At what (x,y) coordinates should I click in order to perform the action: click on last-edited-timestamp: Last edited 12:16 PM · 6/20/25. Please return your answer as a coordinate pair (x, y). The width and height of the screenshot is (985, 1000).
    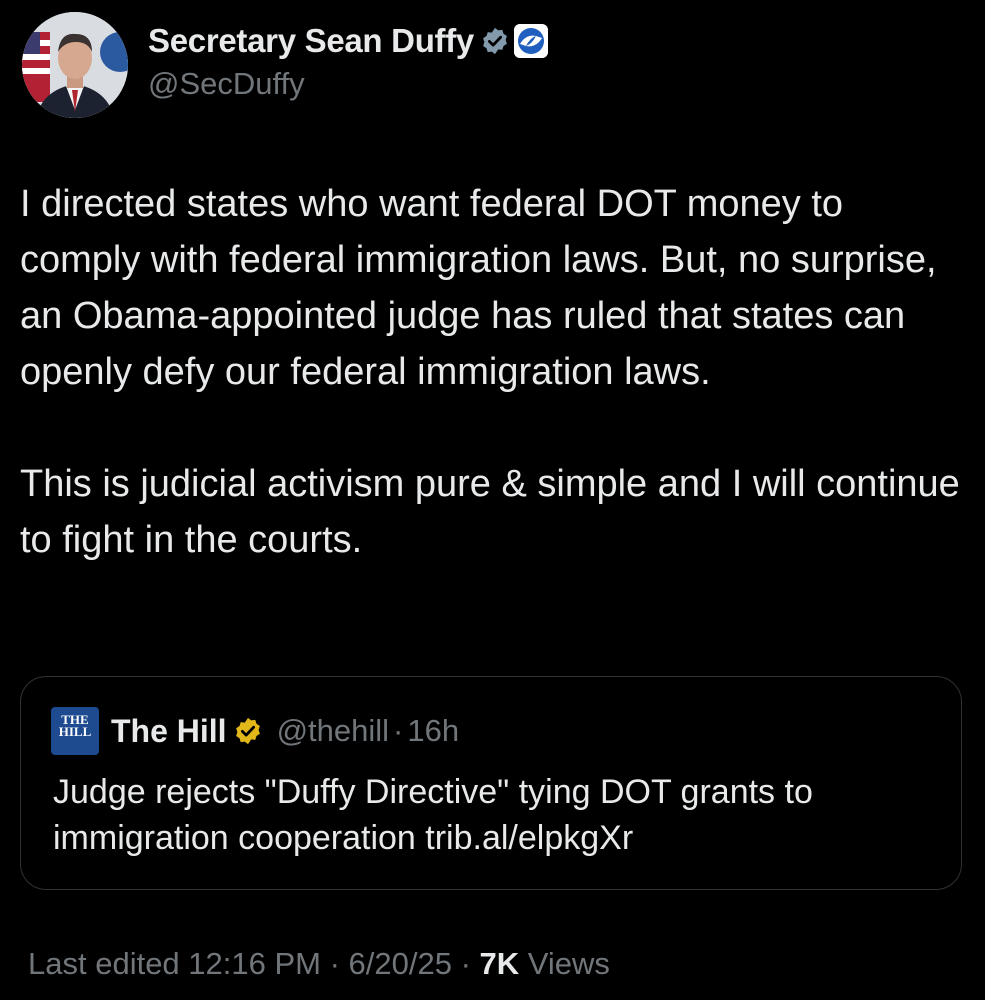
    Looking at the image, I should click on (240, 963).